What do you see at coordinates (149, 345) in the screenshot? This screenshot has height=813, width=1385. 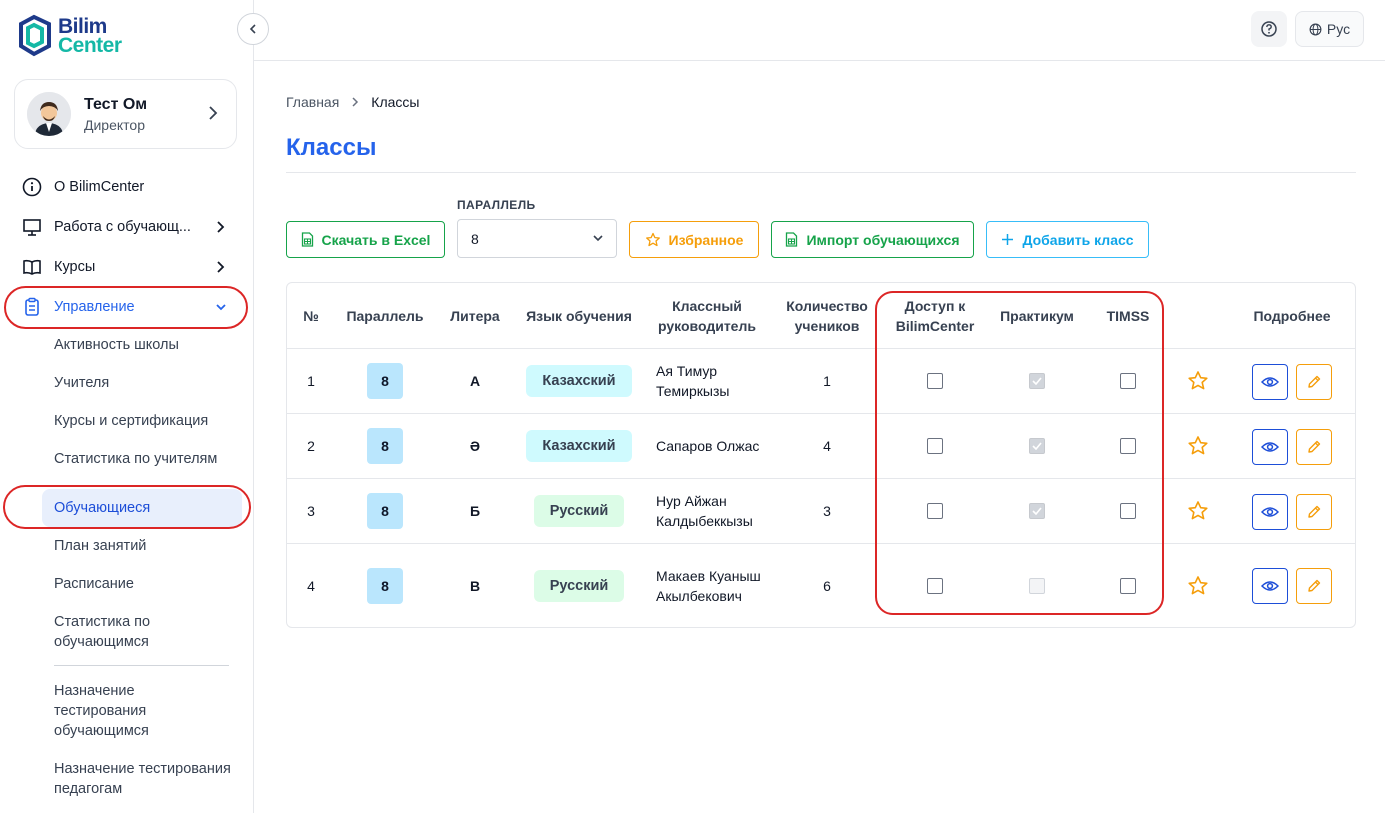 I see `subnav-item-school-activity: Активность школы` at bounding box center [149, 345].